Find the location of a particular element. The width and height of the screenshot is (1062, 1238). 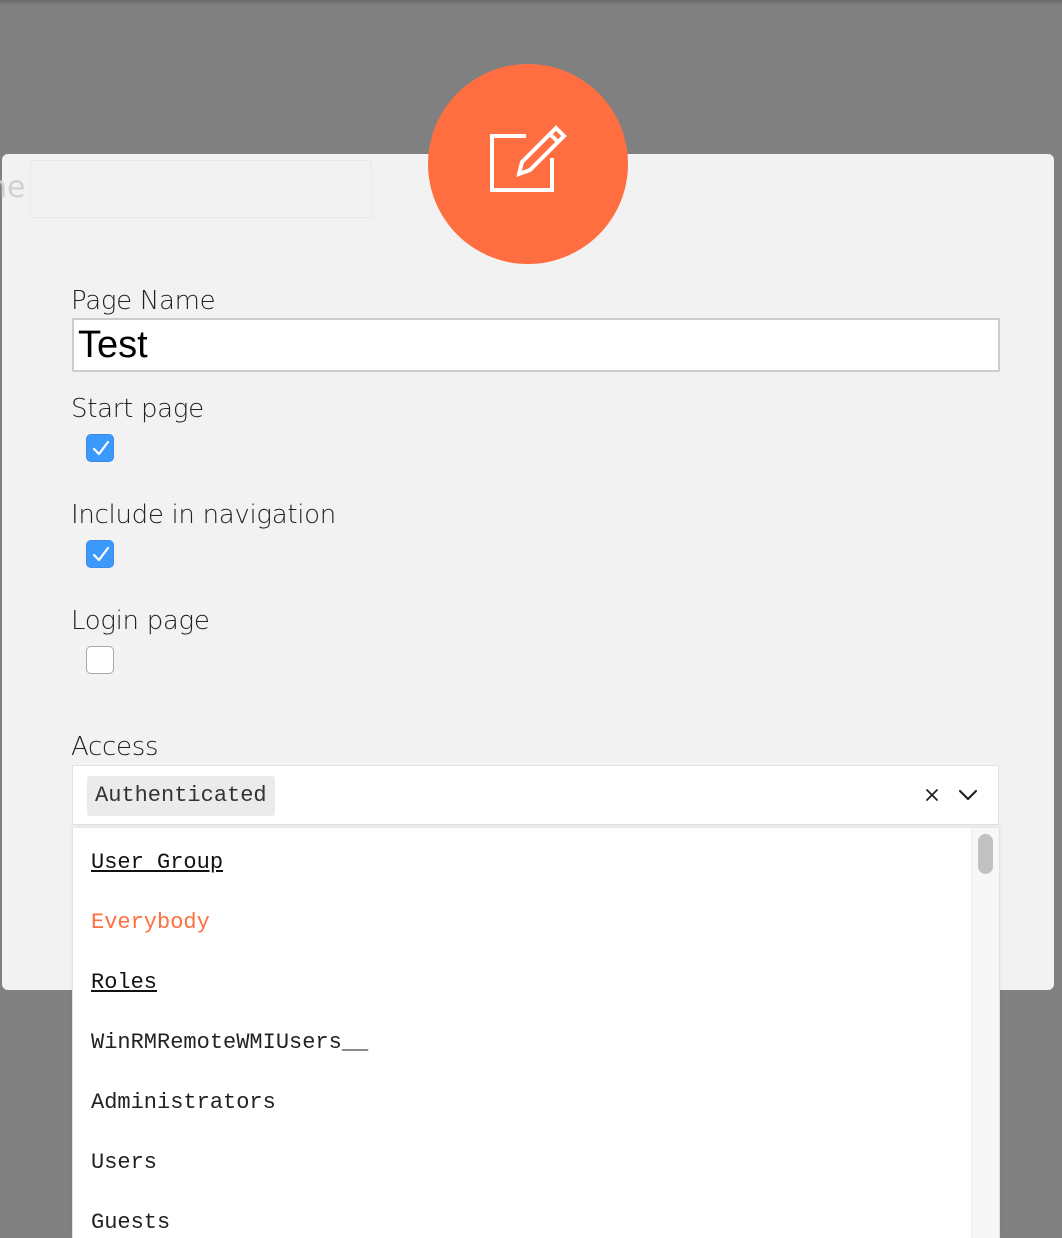

dropdown-scrollbar is located at coordinates (985, 1033).